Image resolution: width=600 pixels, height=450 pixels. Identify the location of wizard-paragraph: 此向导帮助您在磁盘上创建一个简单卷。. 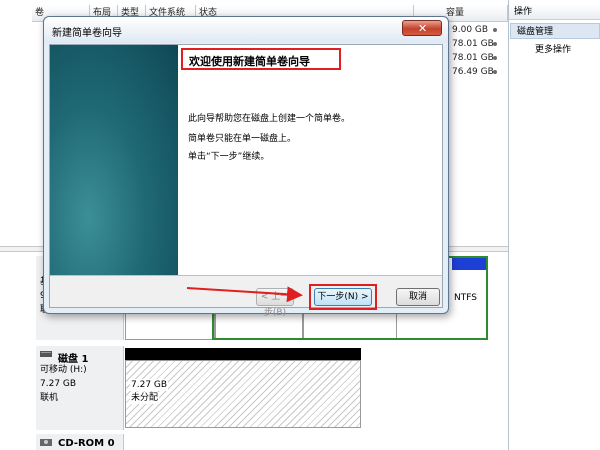
(269, 119).